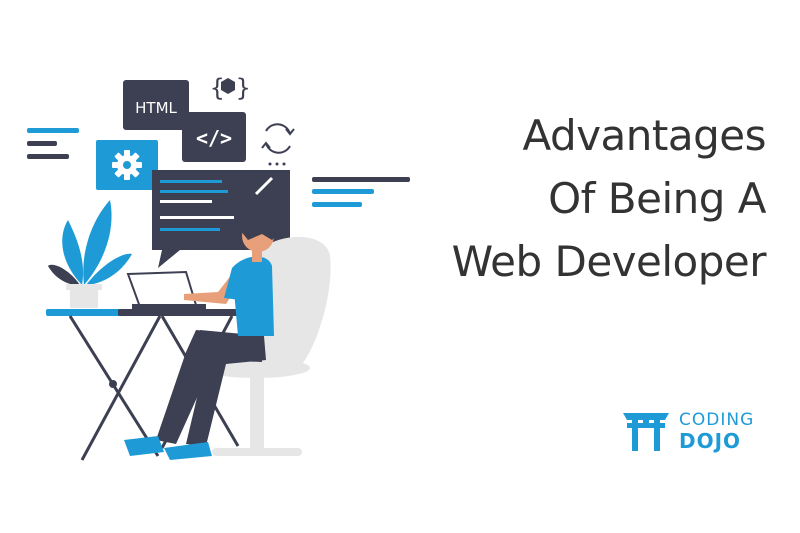 This screenshot has width=800, height=533. What do you see at coordinates (609, 261) in the screenshot?
I see `headline-line-3: Web Developer` at bounding box center [609, 261].